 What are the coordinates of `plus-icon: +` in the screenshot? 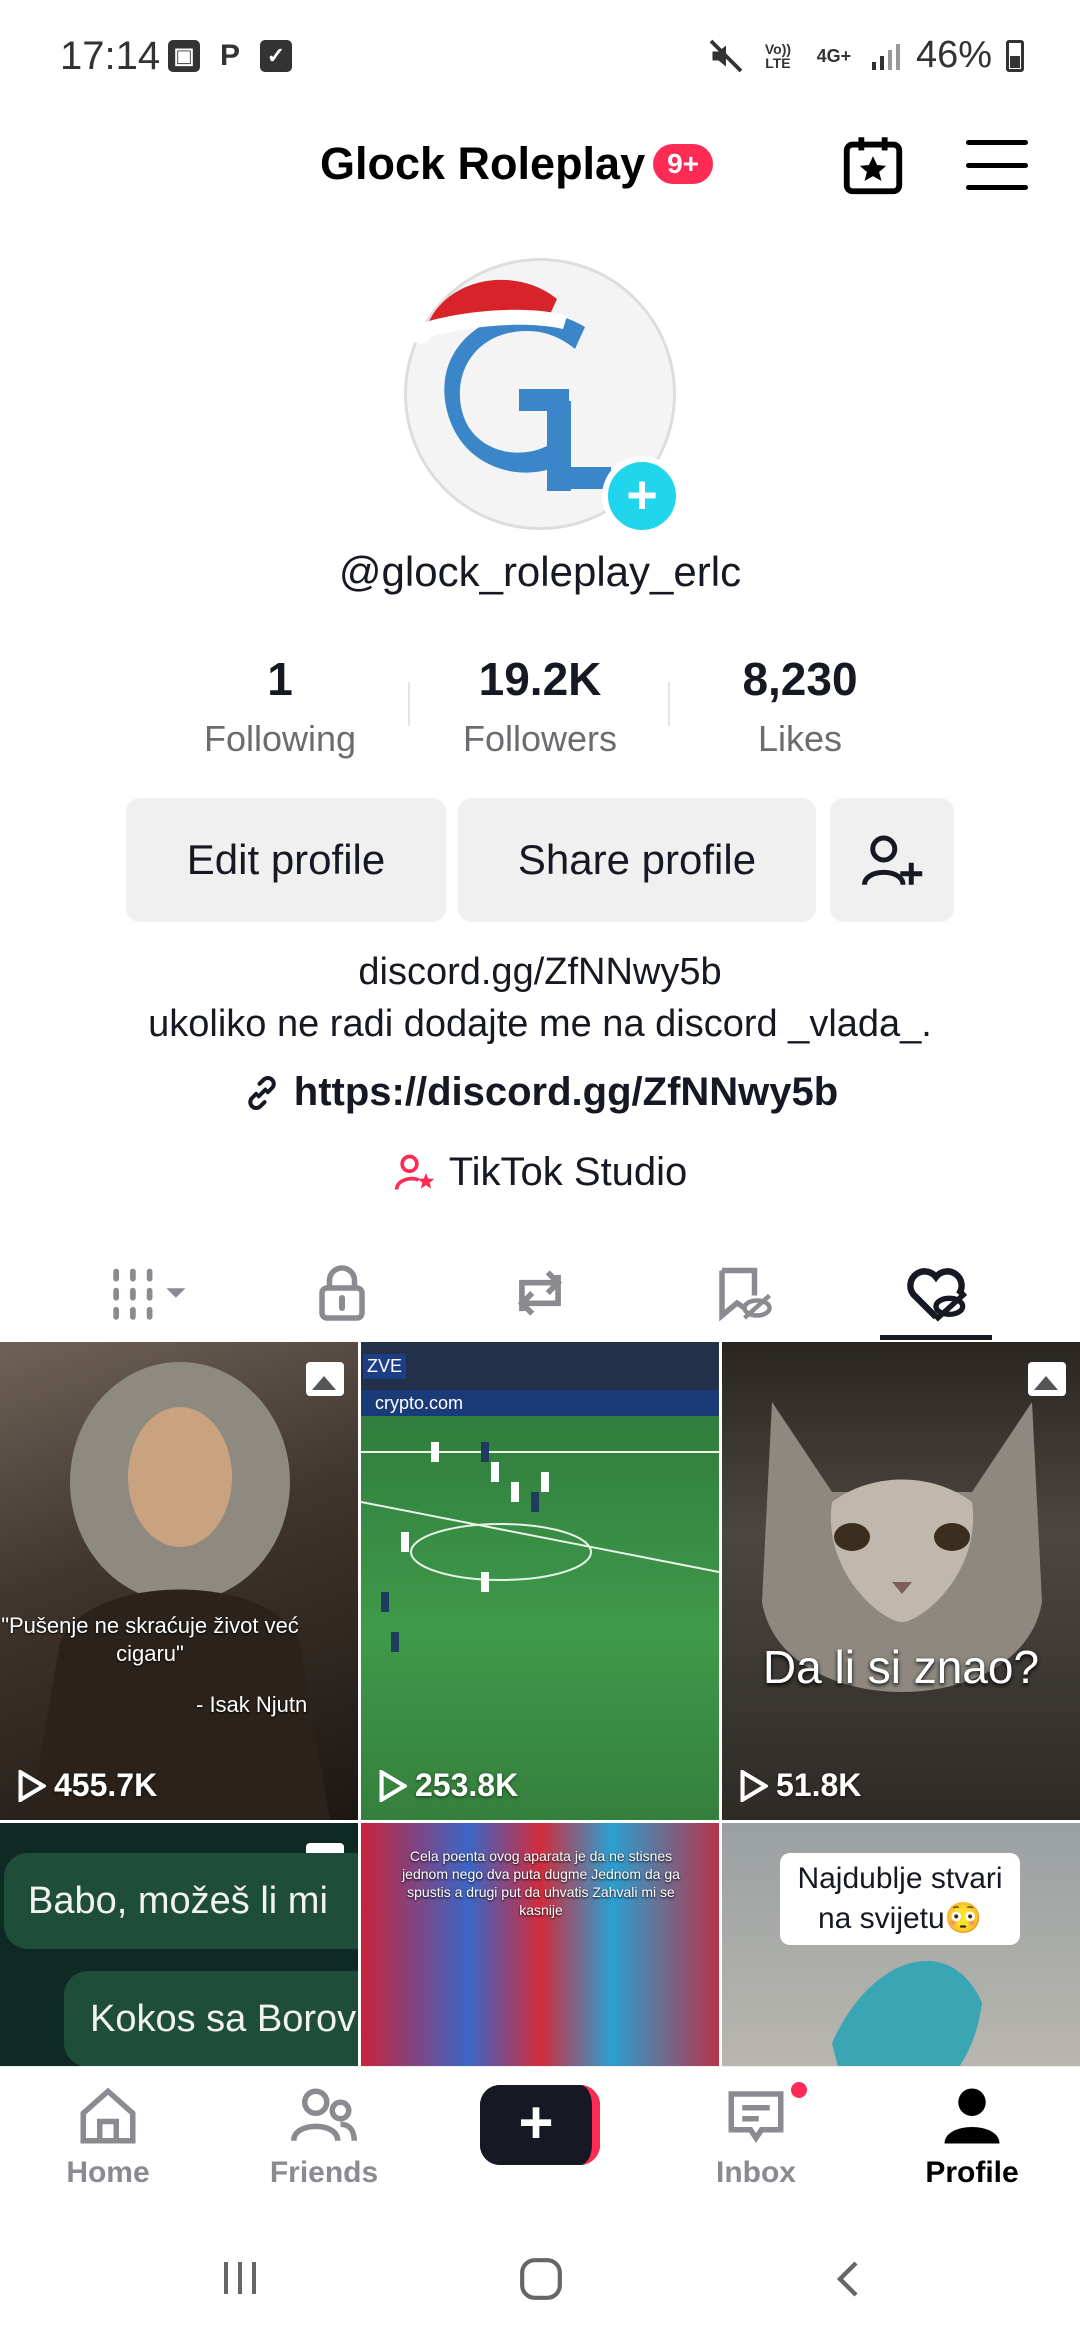 It's located at (540, 2125).